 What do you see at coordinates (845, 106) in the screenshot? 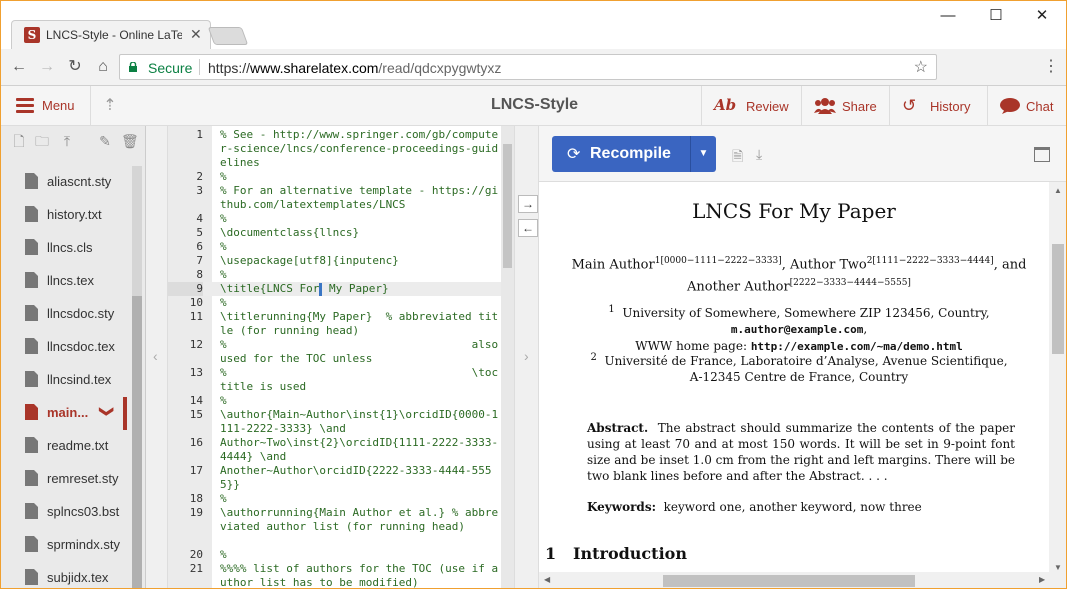
I see `share-button: Share` at bounding box center [845, 106].